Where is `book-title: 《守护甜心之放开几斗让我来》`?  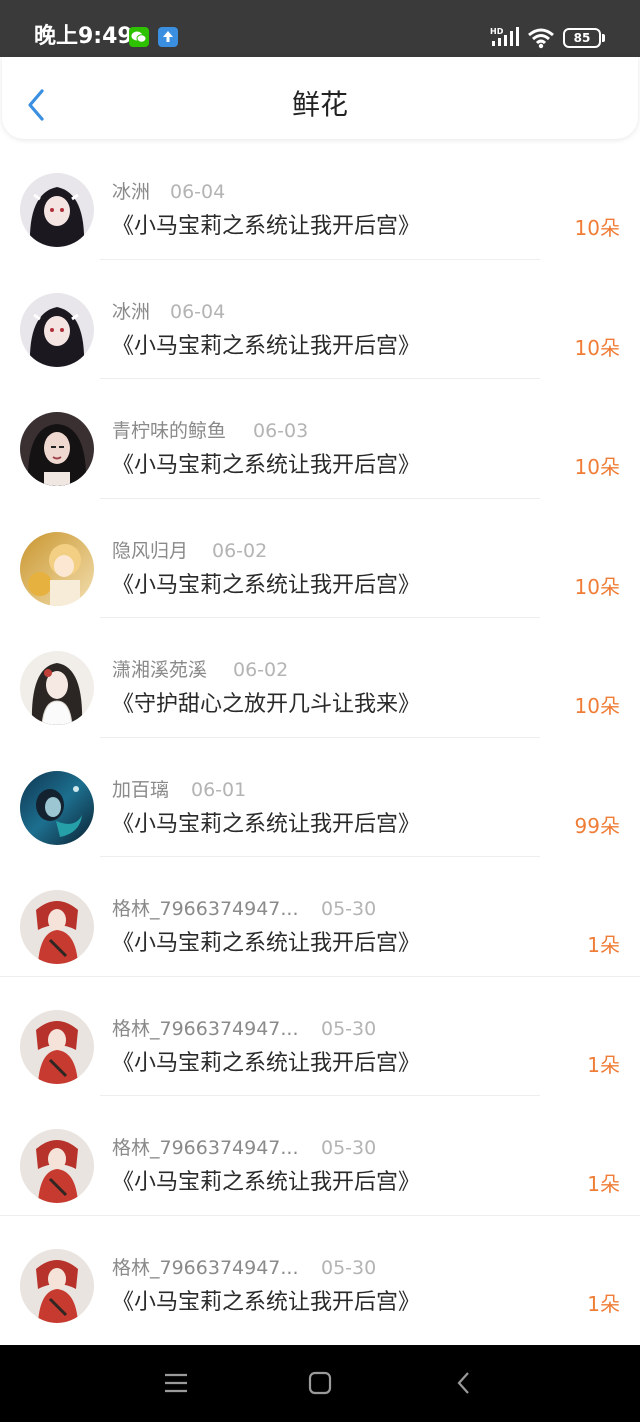
book-title: 《守护甜心之放开几斗让我来》 is located at coordinates (266, 704).